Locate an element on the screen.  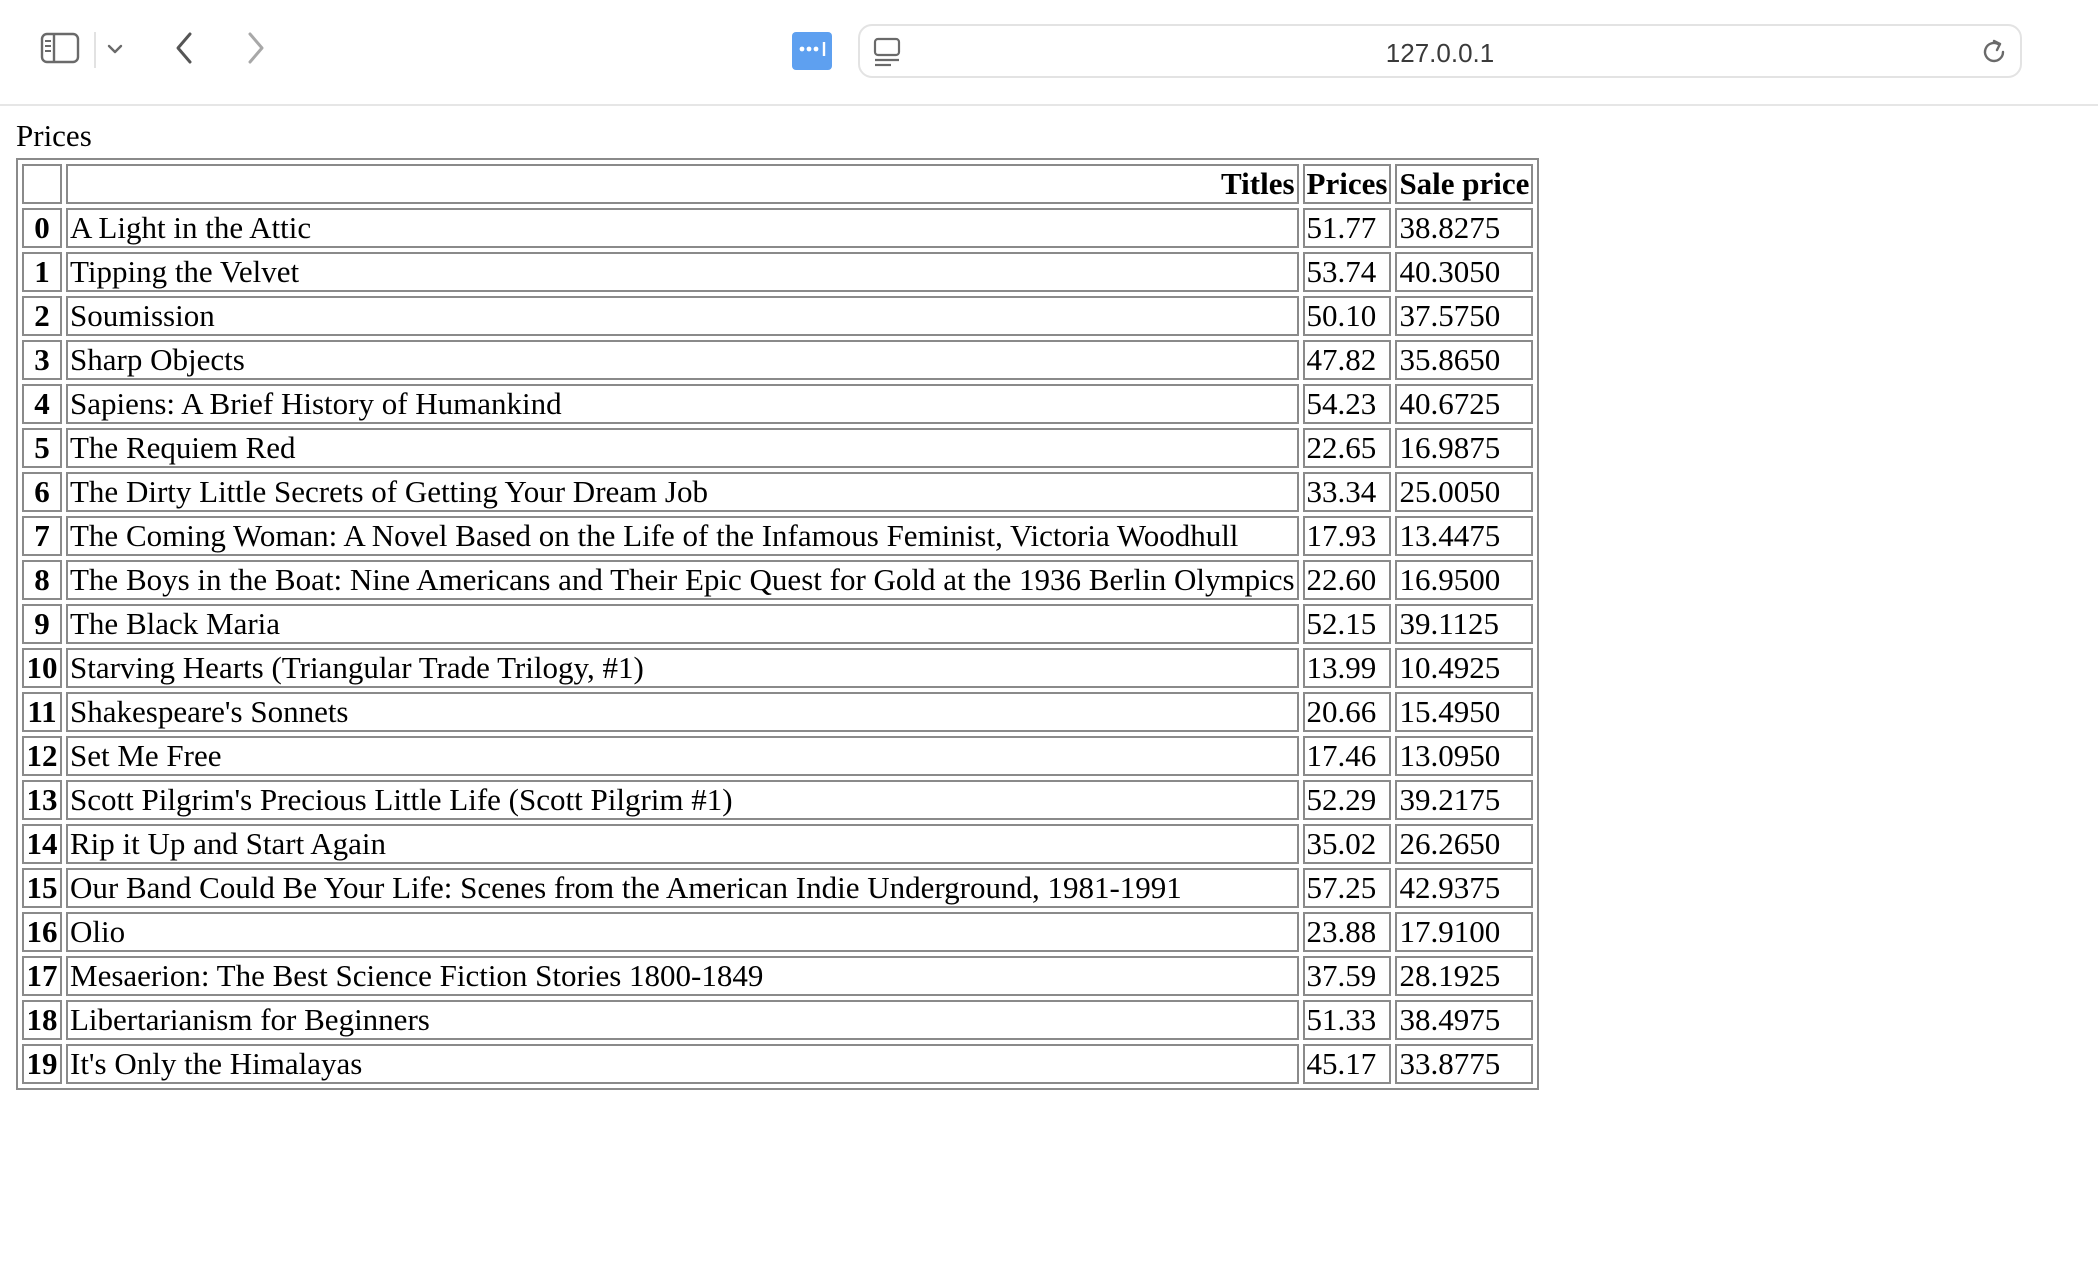
title-cell: The Requiem Red is located at coordinates (682, 448).